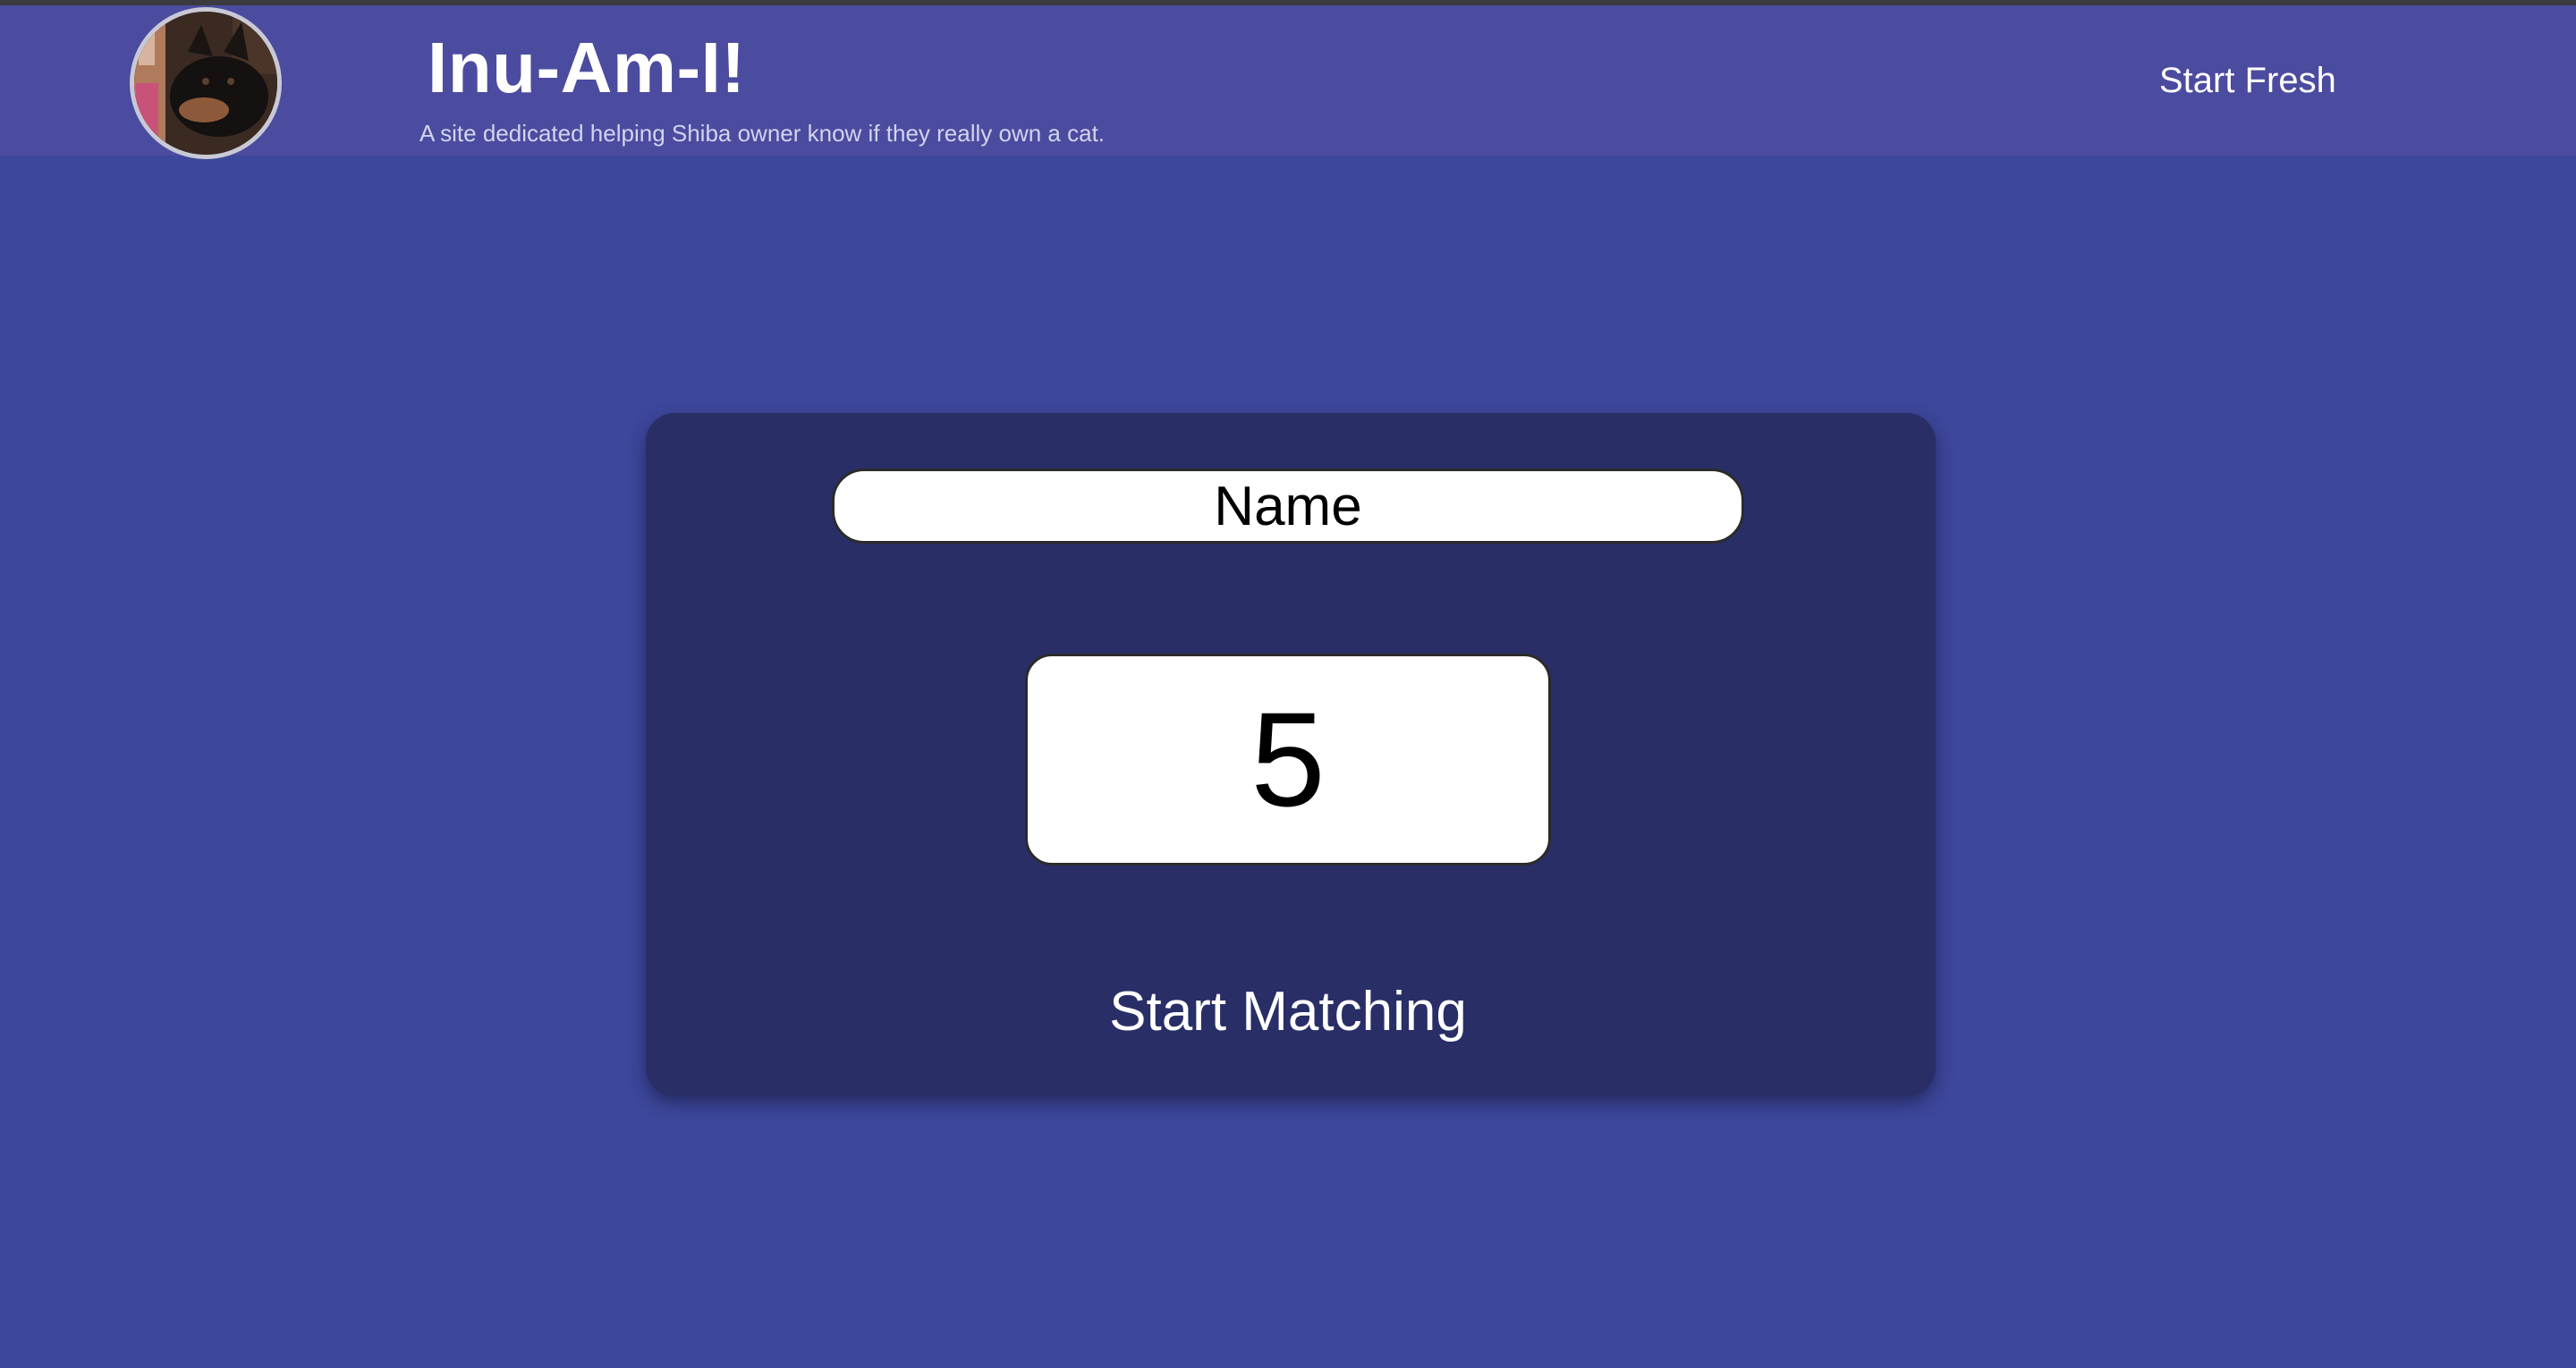 Image resolution: width=2576 pixels, height=1368 pixels. What do you see at coordinates (1288, 760) in the screenshot?
I see `count-number-input` at bounding box center [1288, 760].